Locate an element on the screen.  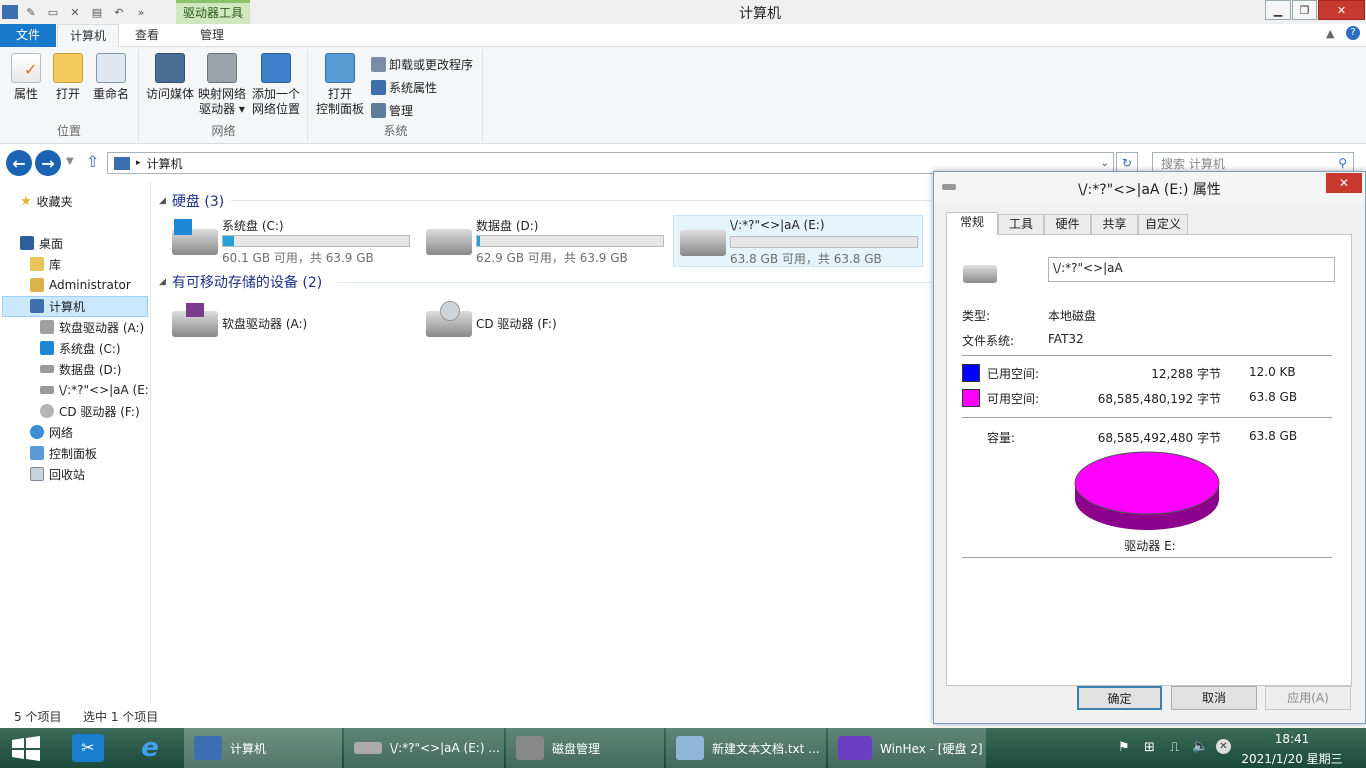
snipping-tool-icon: ✂ is located at coordinates (88, 748).